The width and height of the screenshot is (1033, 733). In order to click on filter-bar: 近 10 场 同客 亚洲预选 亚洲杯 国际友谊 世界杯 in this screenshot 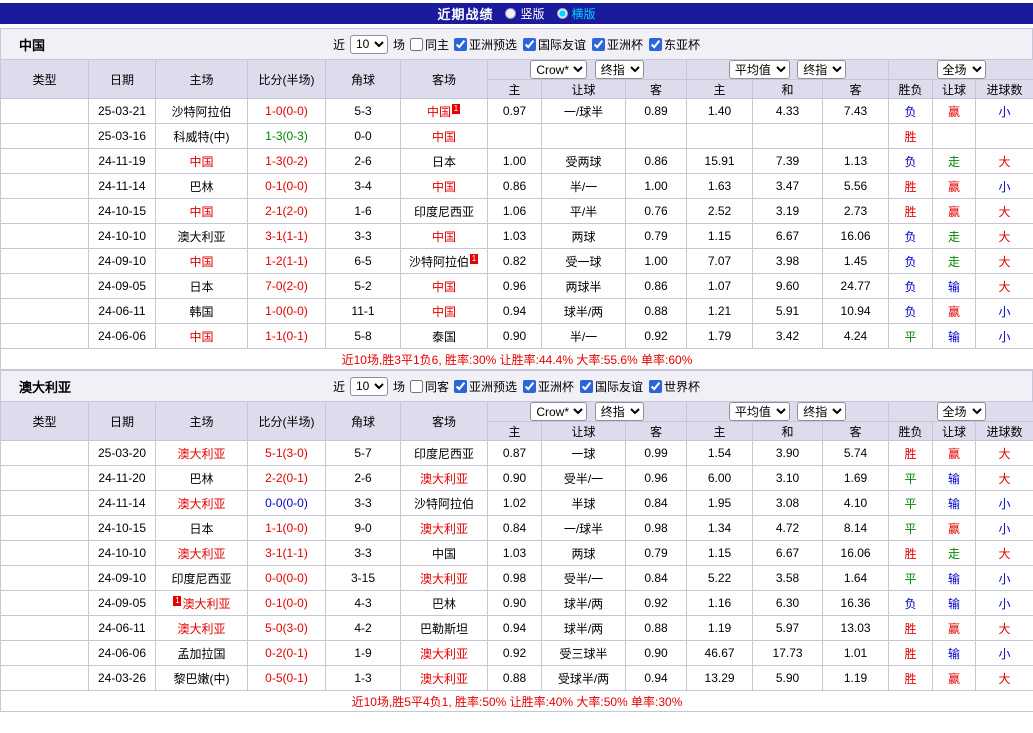, I will do `click(516, 386)`.